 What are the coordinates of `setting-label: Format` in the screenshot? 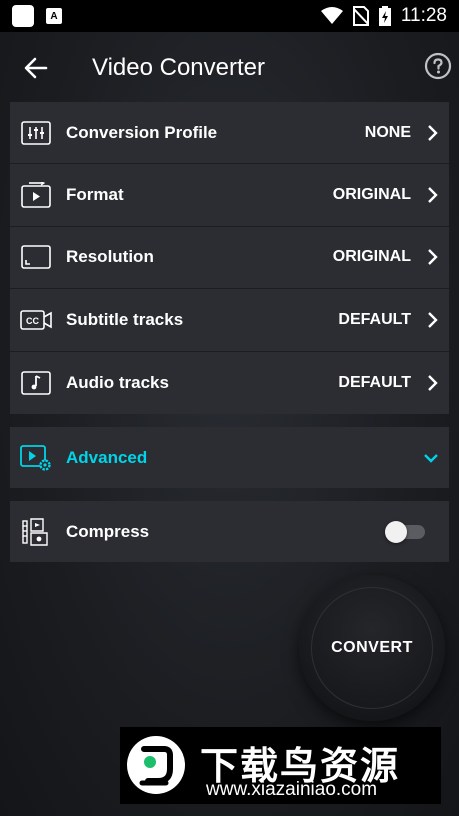 It's located at (95, 195).